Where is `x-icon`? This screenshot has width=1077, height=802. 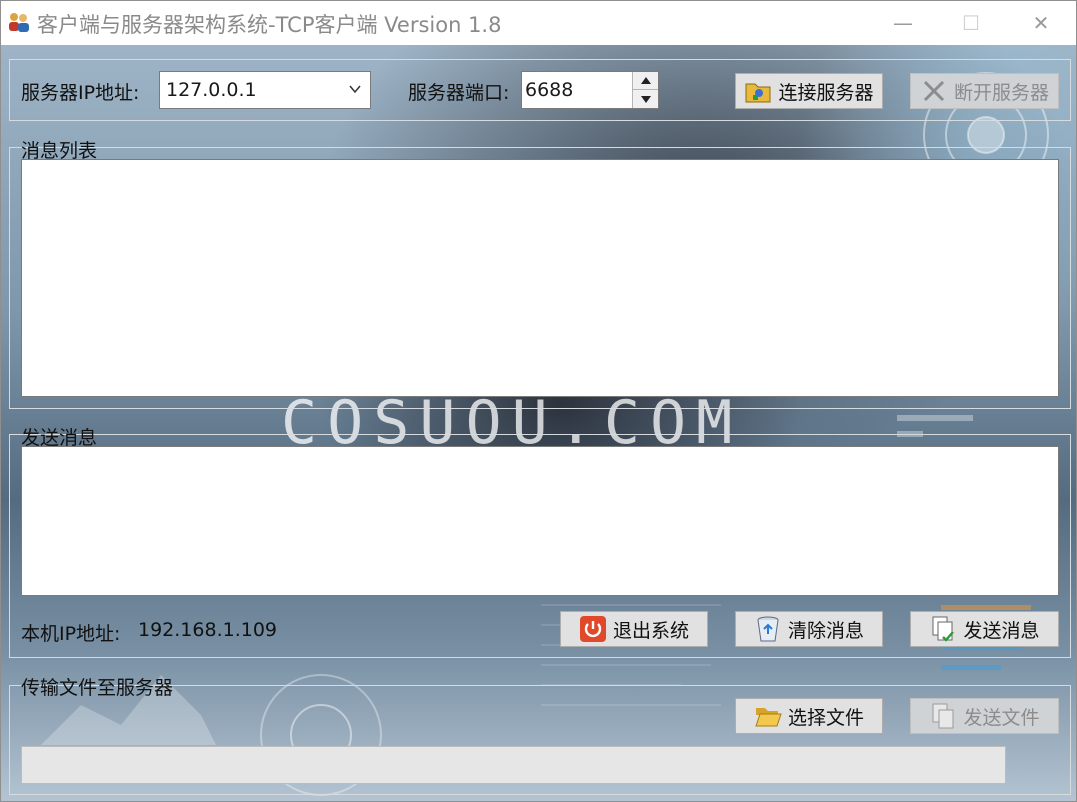 x-icon is located at coordinates (934, 91).